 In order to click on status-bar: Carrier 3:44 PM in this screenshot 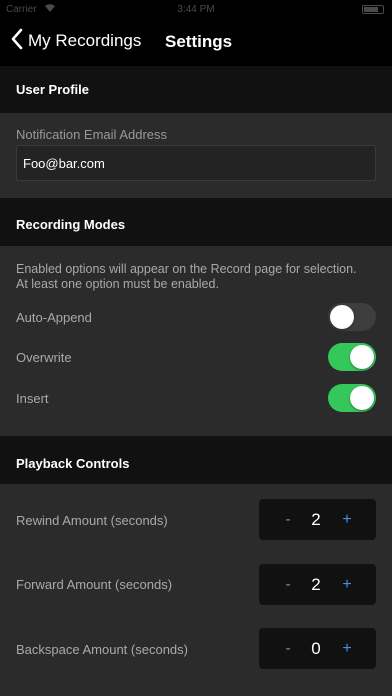, I will do `click(196, 10)`.